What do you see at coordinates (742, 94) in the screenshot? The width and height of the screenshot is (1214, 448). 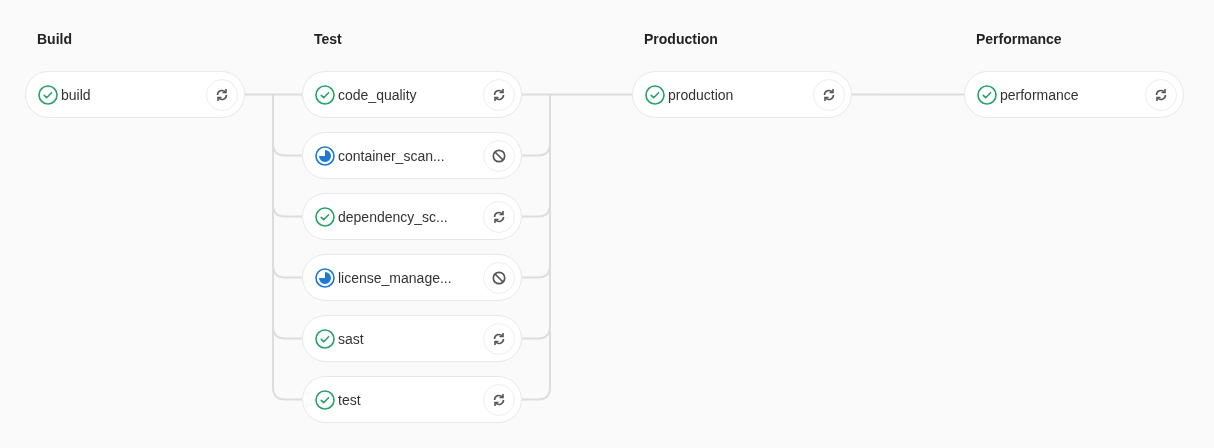 I see `job-pill: production` at bounding box center [742, 94].